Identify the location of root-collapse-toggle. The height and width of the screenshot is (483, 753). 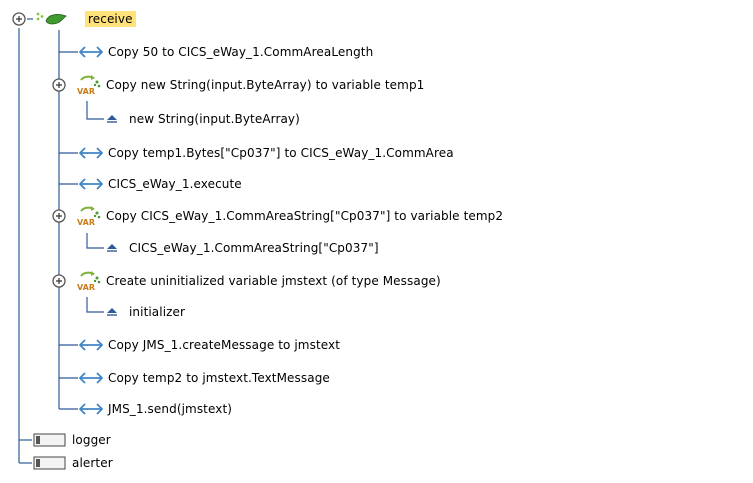
(20, 20).